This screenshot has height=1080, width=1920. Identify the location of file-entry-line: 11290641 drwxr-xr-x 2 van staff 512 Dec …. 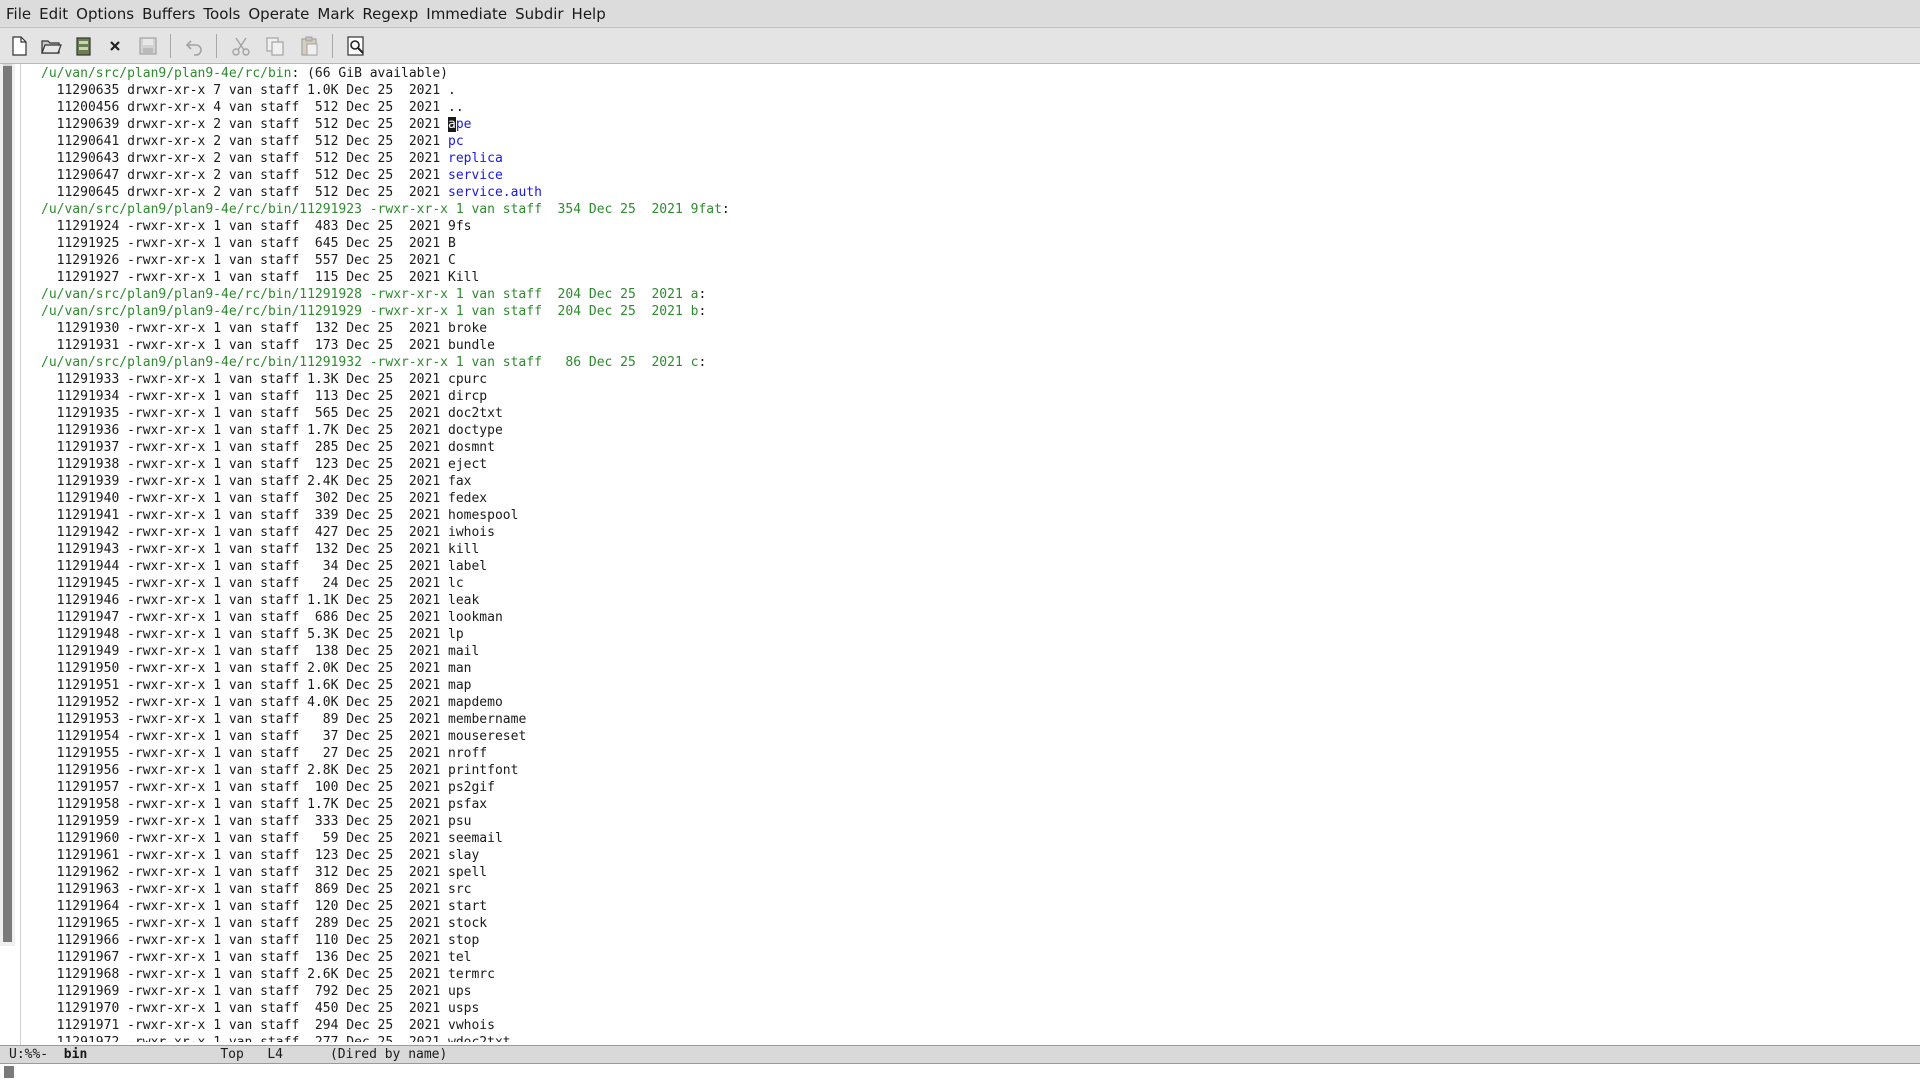
(976, 141).